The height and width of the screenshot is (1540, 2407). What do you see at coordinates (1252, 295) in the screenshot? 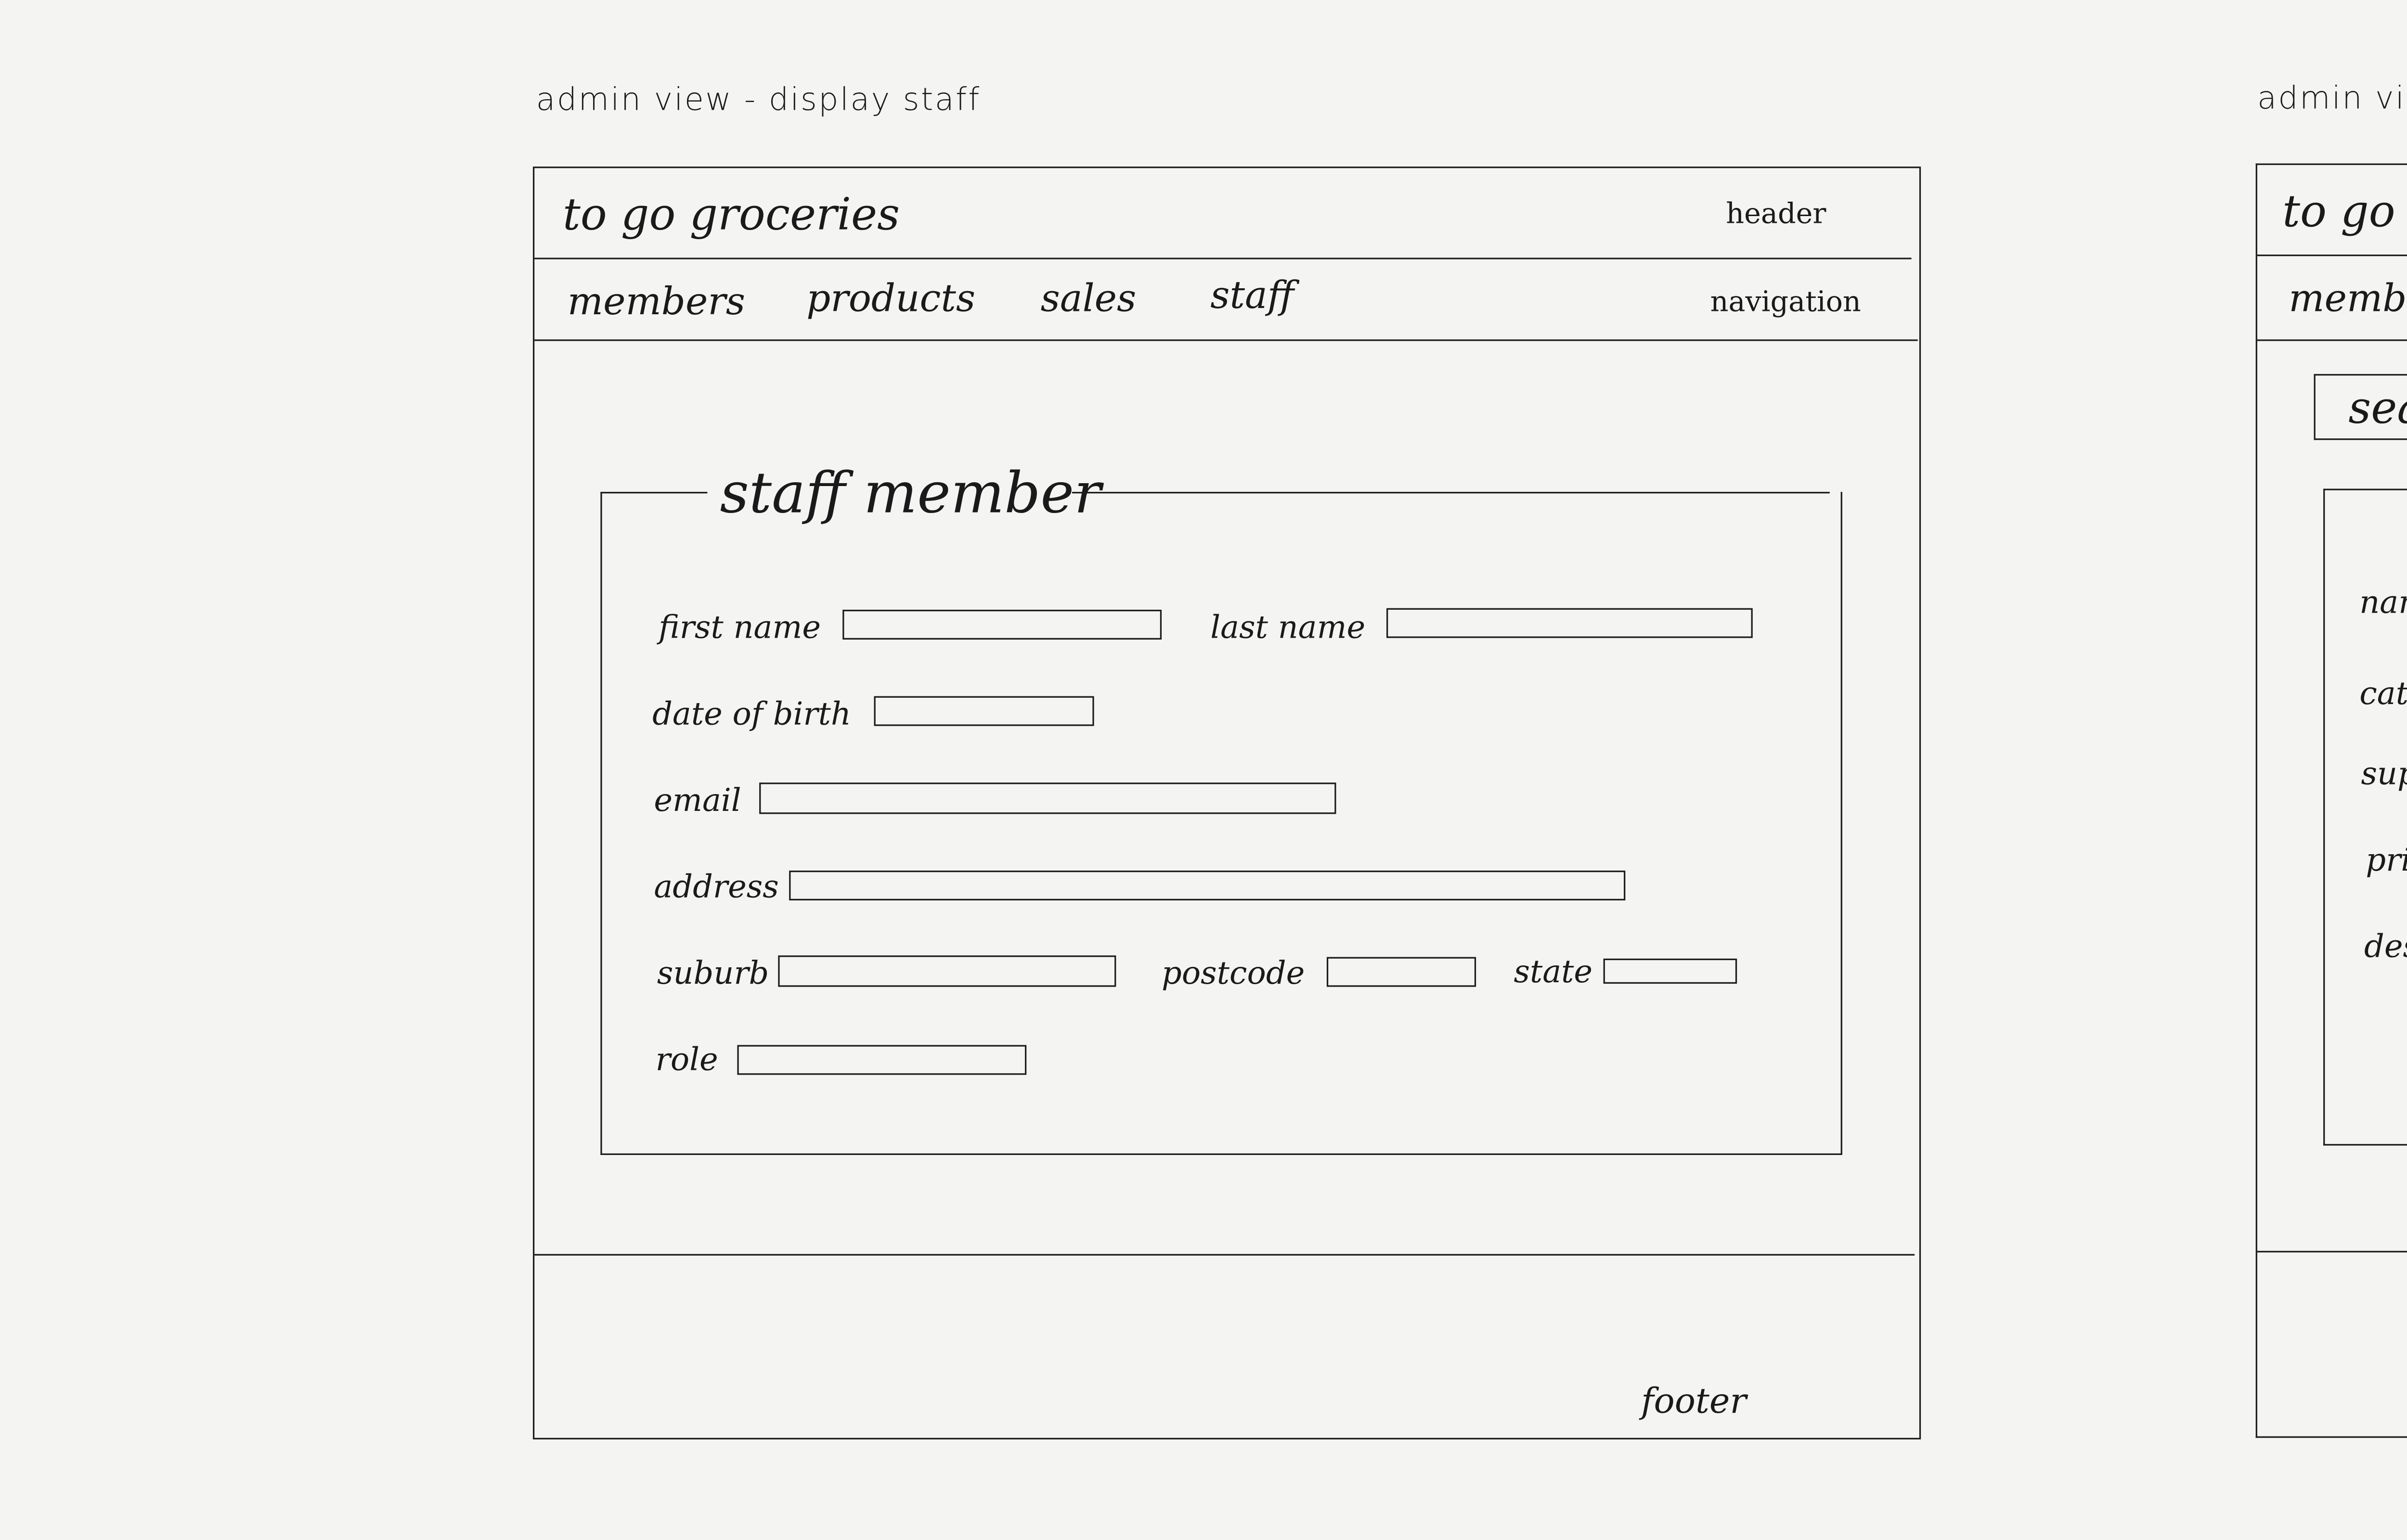
I see `nav-item-staff: staff` at bounding box center [1252, 295].